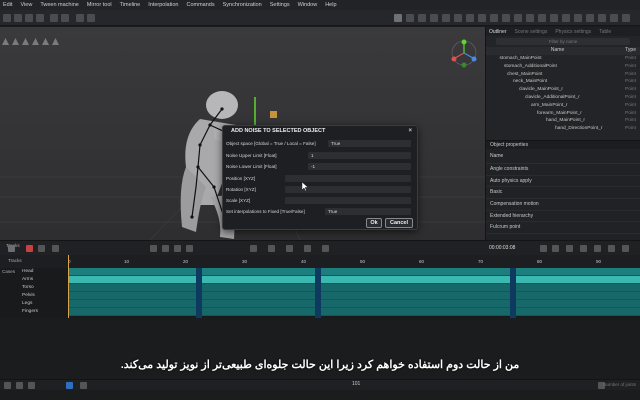  Describe the element at coordinates (563, 217) in the screenshot. I see `property-extended-hierarchy: Extended hierarchy` at that location.